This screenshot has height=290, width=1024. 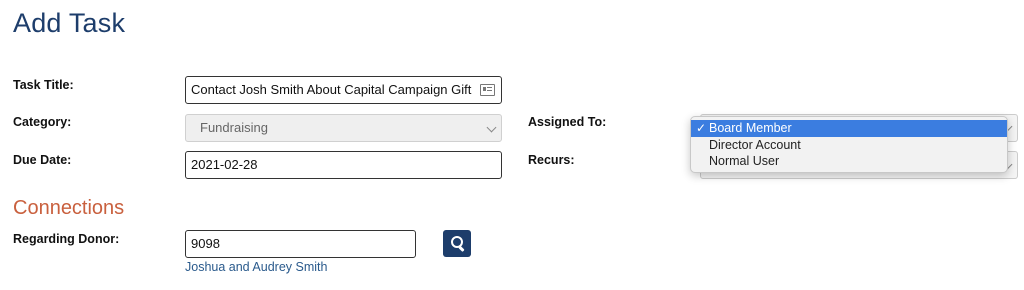 I want to click on assigned-to-option-normal-user: Normal User, so click(x=849, y=161).